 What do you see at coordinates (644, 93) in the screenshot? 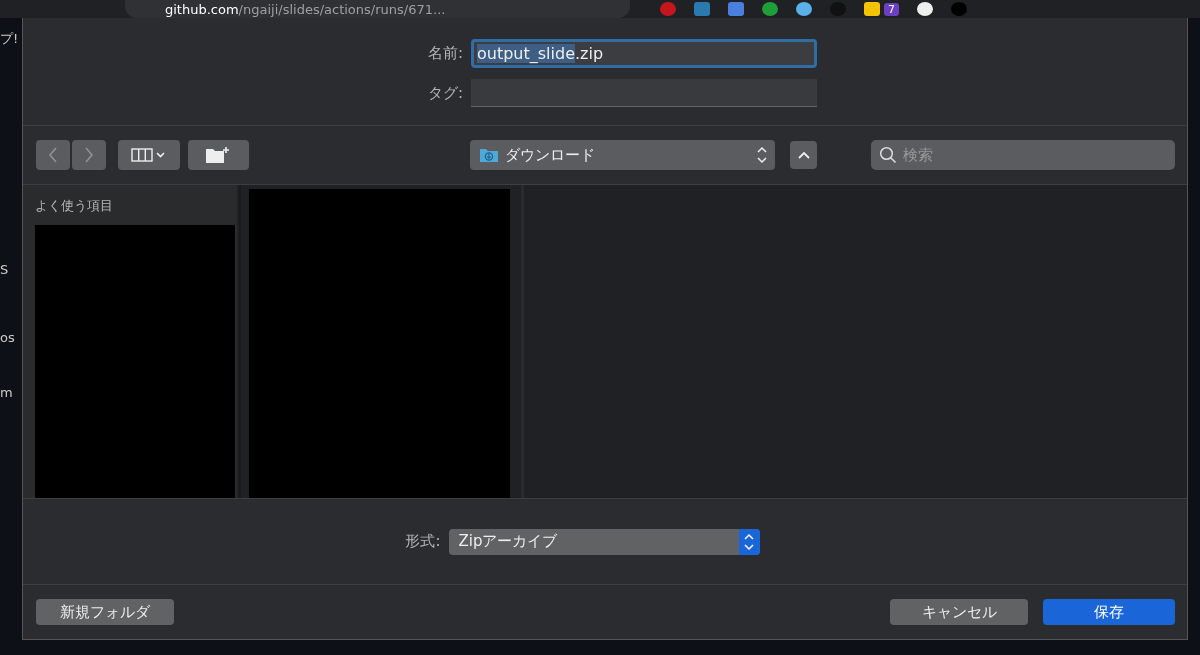
I see `tags-field` at bounding box center [644, 93].